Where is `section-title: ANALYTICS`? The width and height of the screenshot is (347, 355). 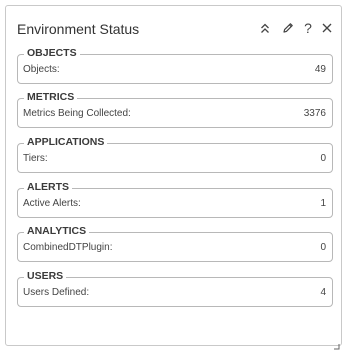 section-title: ANALYTICS is located at coordinates (57, 231).